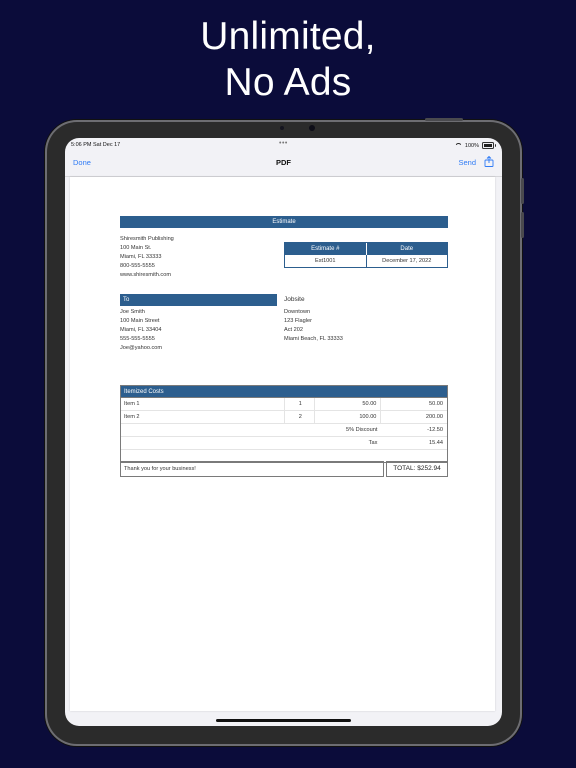  I want to click on promo-line-1: Unlimited,, so click(288, 36).